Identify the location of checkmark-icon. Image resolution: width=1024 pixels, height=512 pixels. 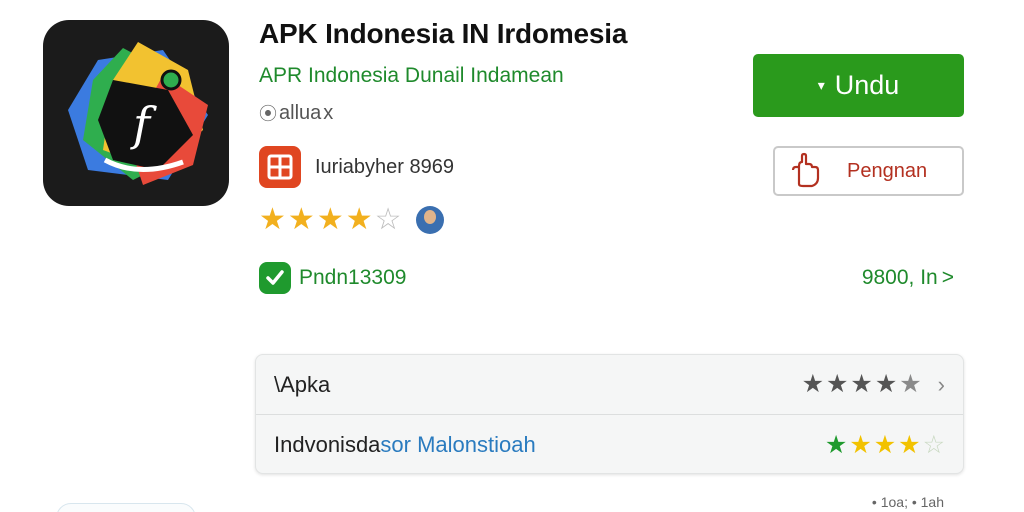
(275, 278).